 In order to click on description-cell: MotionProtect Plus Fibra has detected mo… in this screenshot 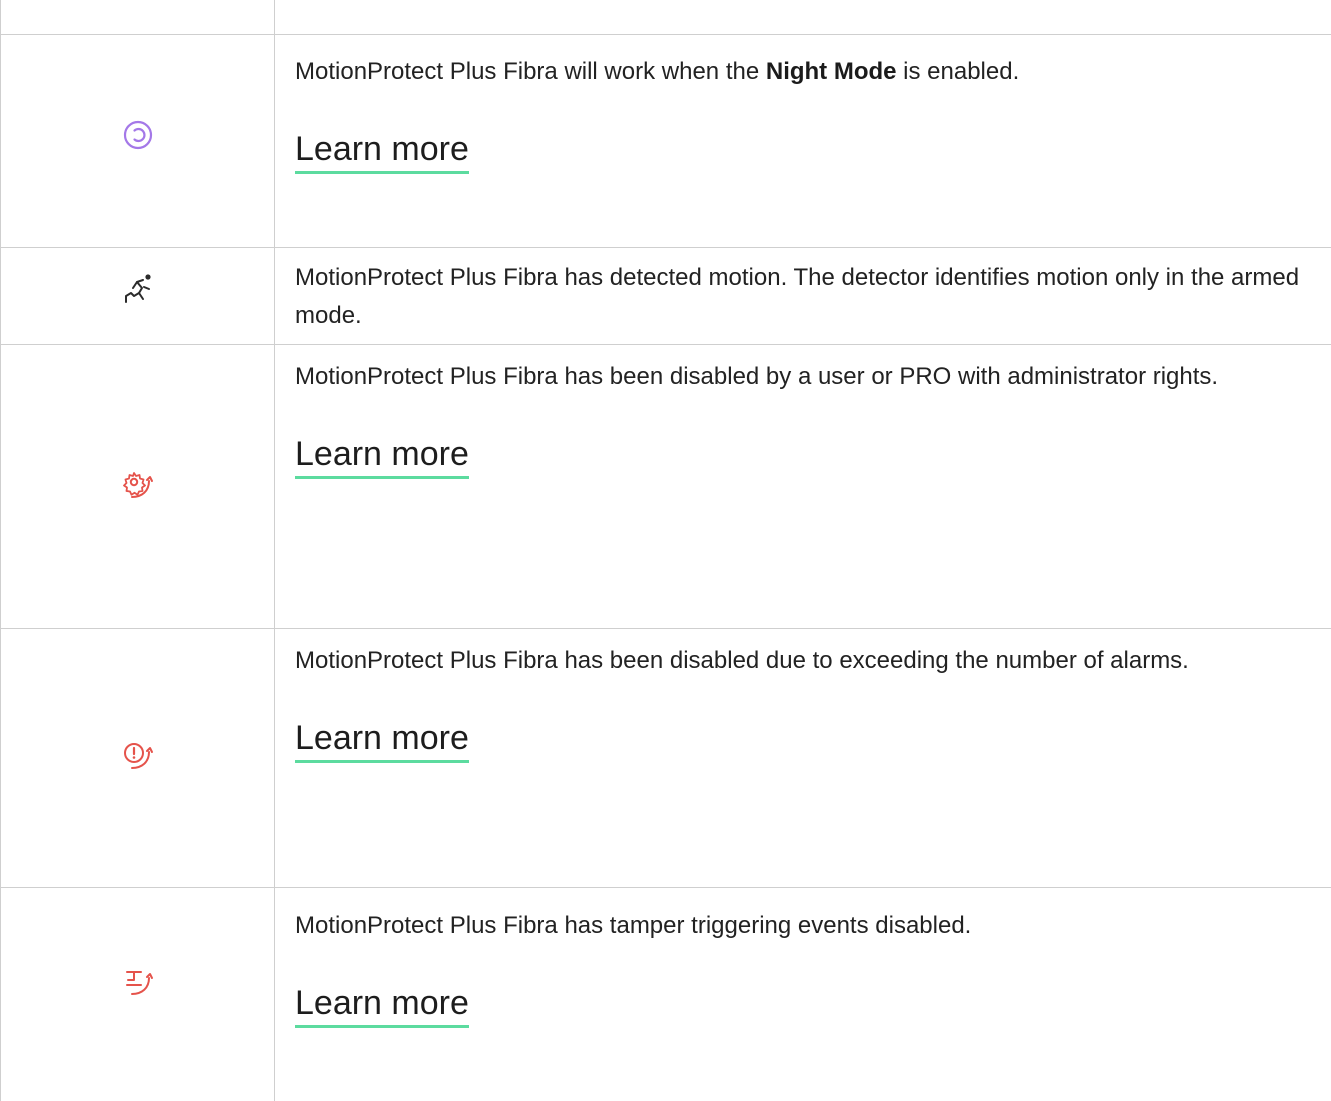, I will do `click(806, 297)`.